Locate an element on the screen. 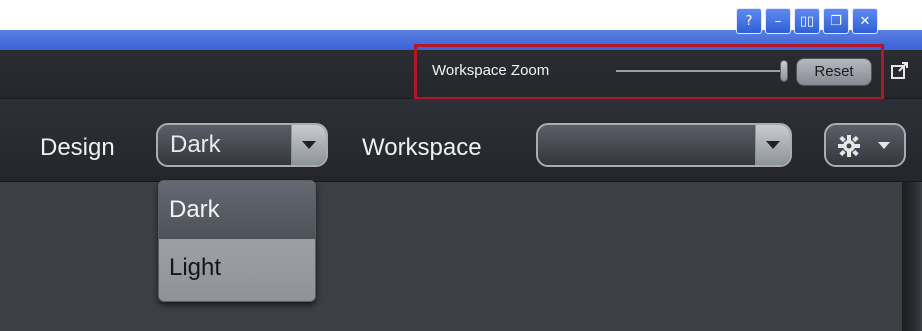 The width and height of the screenshot is (922, 331). design-label: Design is located at coordinates (77, 147).